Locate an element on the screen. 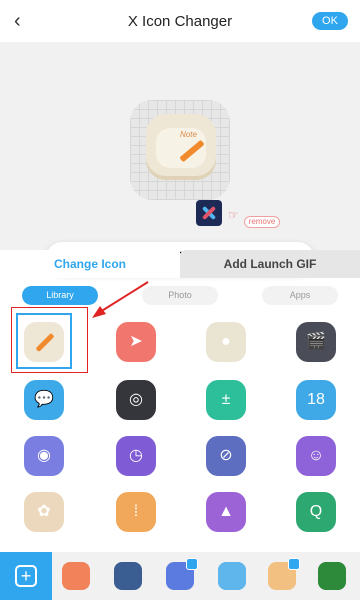 Image resolution: width=360 pixels, height=600 pixels. icon-glyph: ▲ is located at coordinates (226, 511).